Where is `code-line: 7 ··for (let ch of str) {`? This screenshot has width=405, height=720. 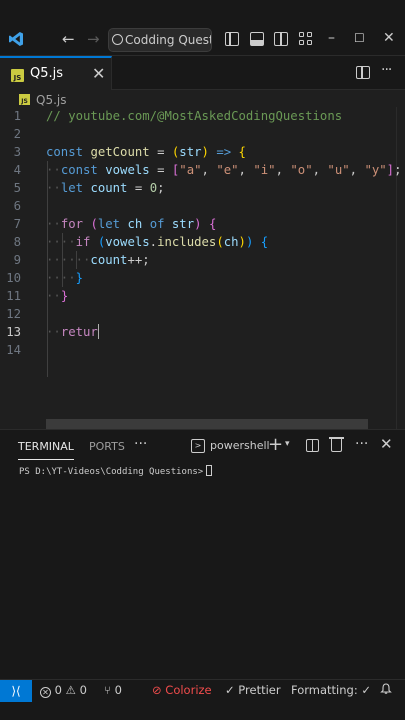 code-line: 7 ··for (let ch of str) { is located at coordinates (202, 224).